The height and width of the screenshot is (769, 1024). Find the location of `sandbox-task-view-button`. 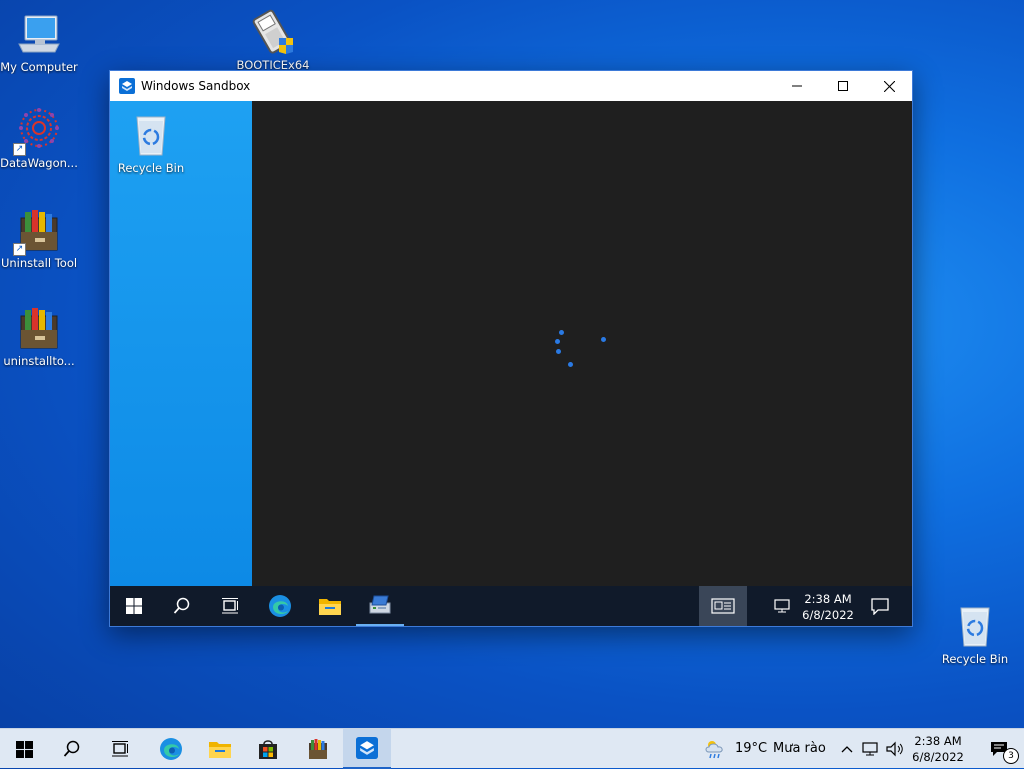

sandbox-task-view-button is located at coordinates (230, 606).